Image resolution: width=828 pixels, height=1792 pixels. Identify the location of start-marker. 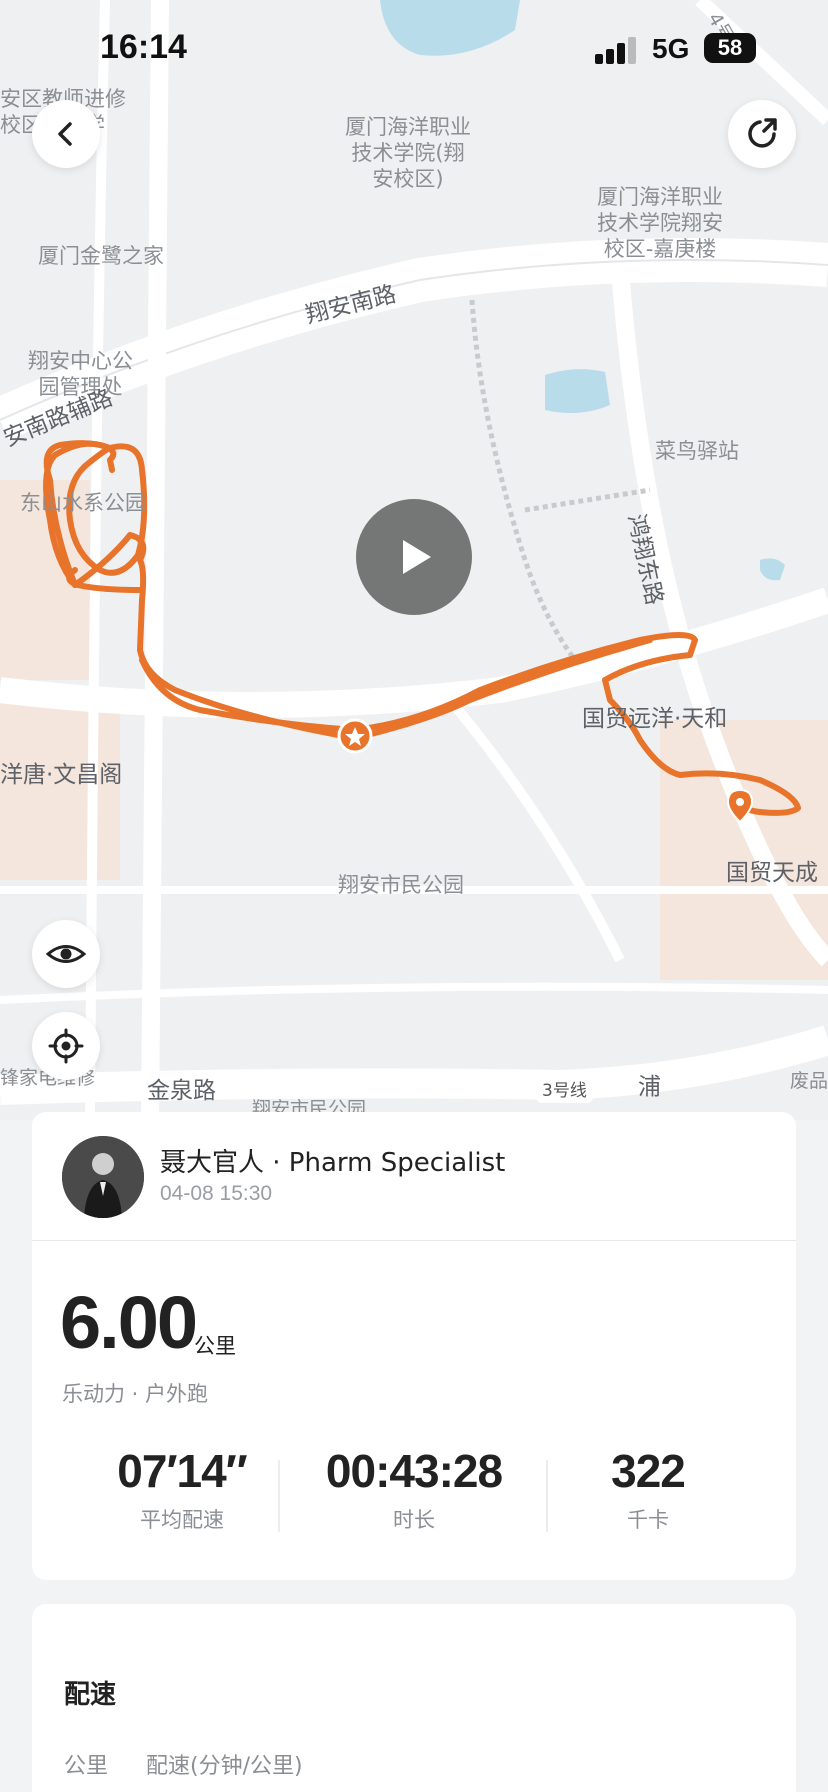
(355, 736).